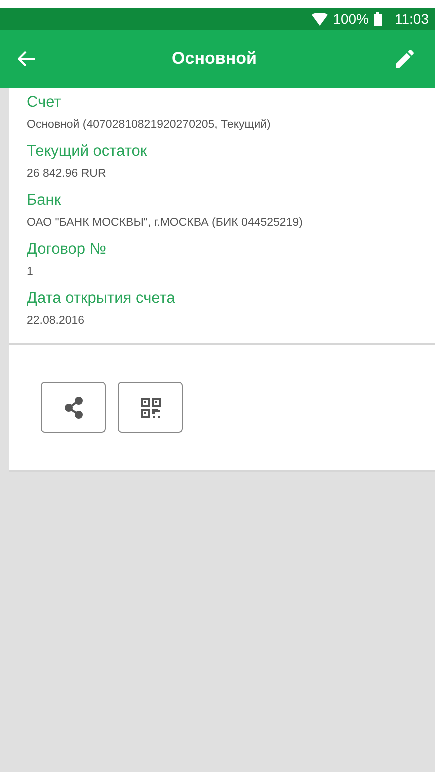 Image resolution: width=435 pixels, height=772 pixels. Describe the element at coordinates (149, 125) in the screenshot. I see `field-value: Основной (40702810821920270205, Текущий)` at that location.